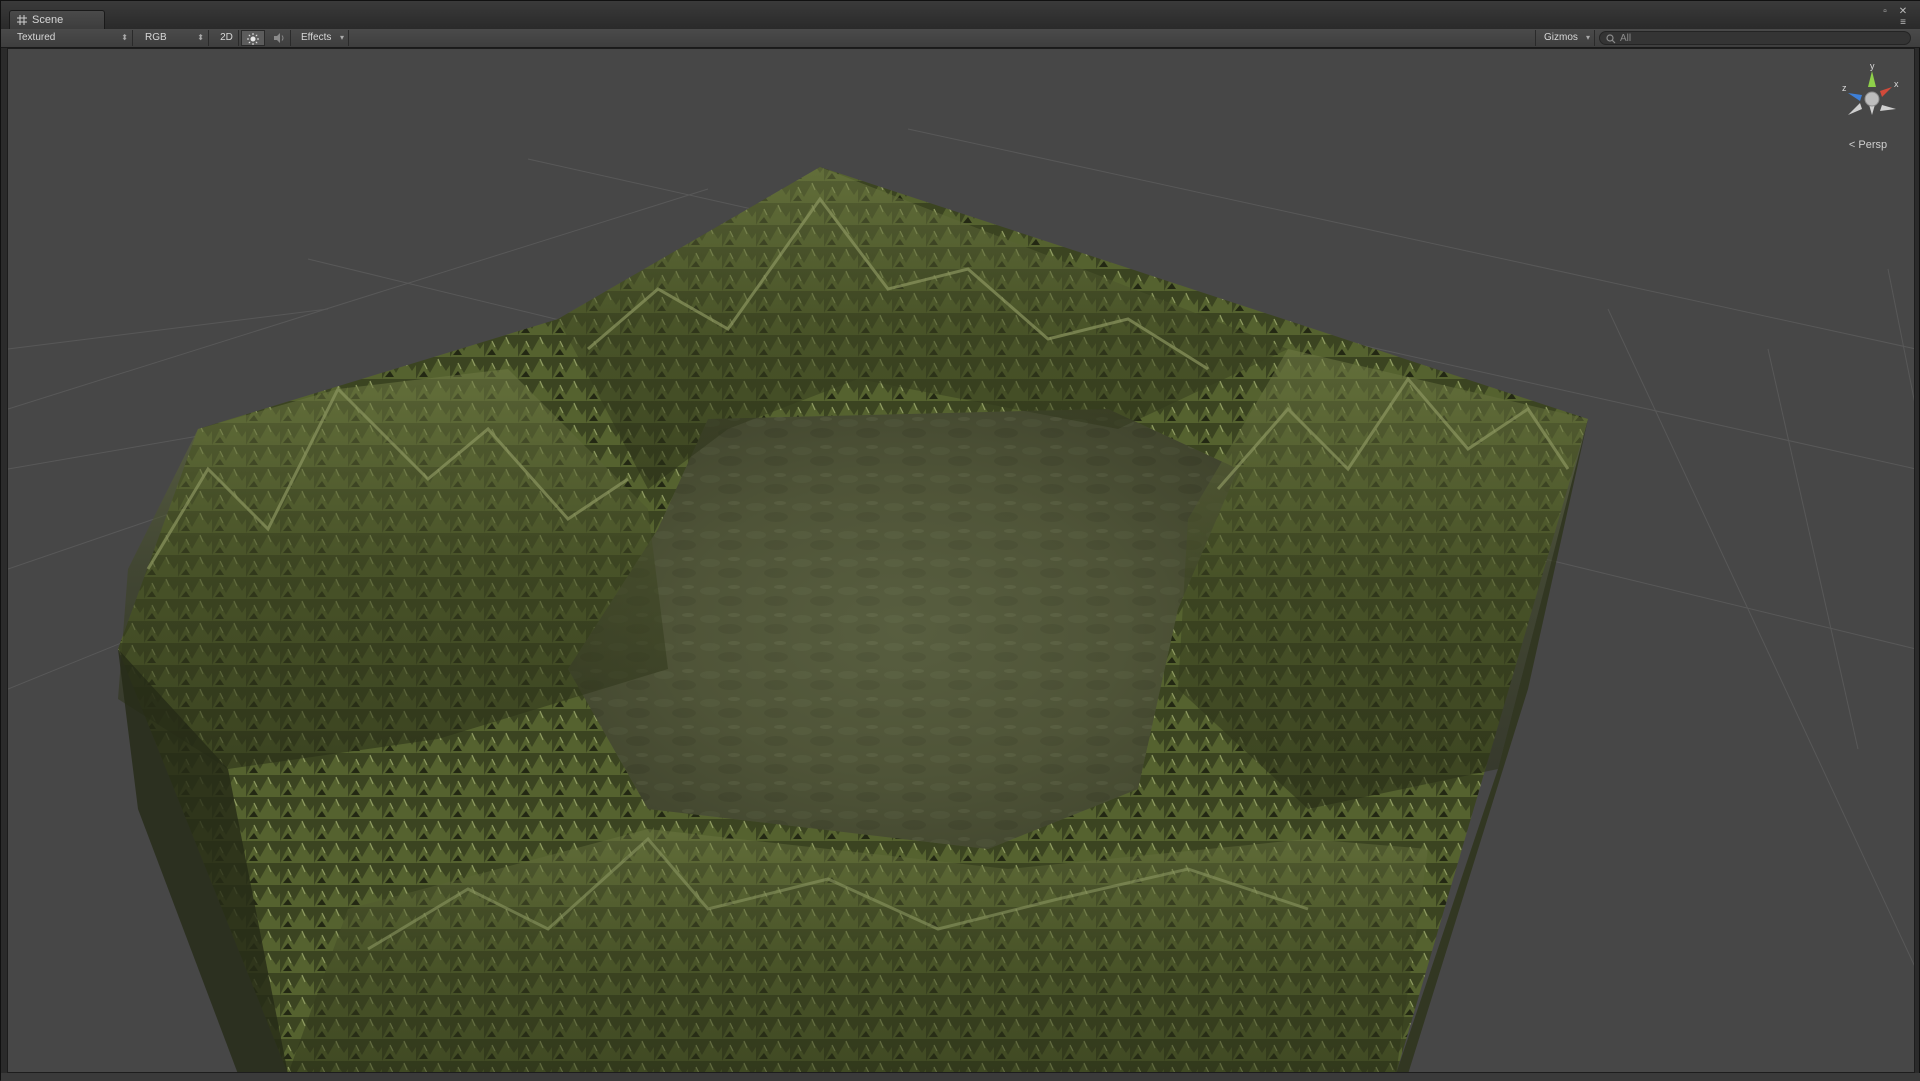 The height and width of the screenshot is (1081, 1920). Describe the element at coordinates (1855, 97) in the screenshot. I see `gizmo-z-axis` at that location.